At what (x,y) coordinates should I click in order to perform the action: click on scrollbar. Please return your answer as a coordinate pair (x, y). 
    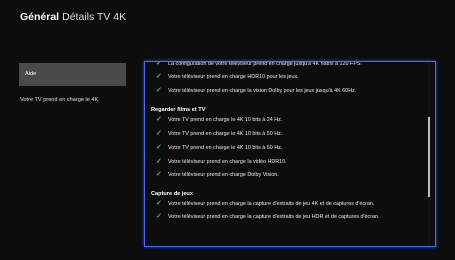
    Looking at the image, I should click on (429, 154).